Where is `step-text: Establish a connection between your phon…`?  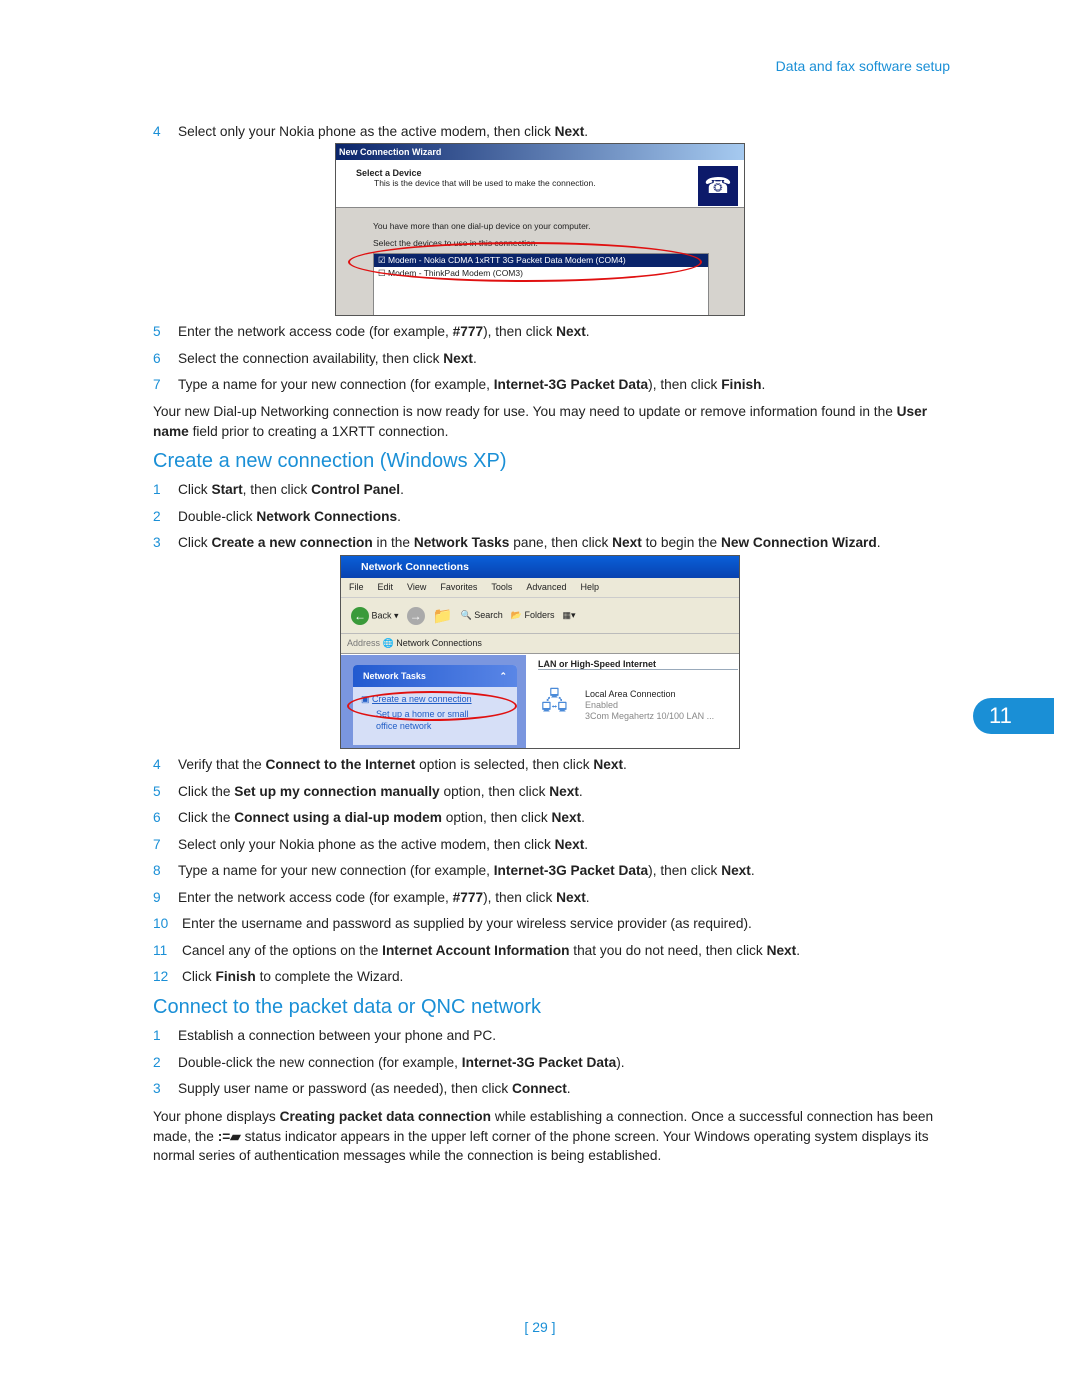 step-text: Establish a connection between your phon… is located at coordinates (337, 1039).